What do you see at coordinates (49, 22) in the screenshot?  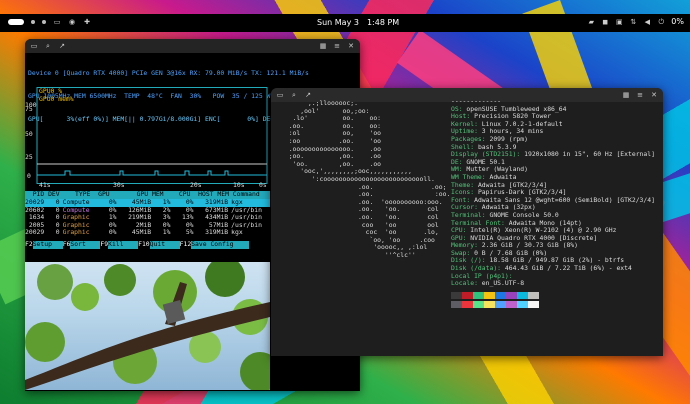 I see `workspace-indicator: ▭ ◉ ✚` at bounding box center [49, 22].